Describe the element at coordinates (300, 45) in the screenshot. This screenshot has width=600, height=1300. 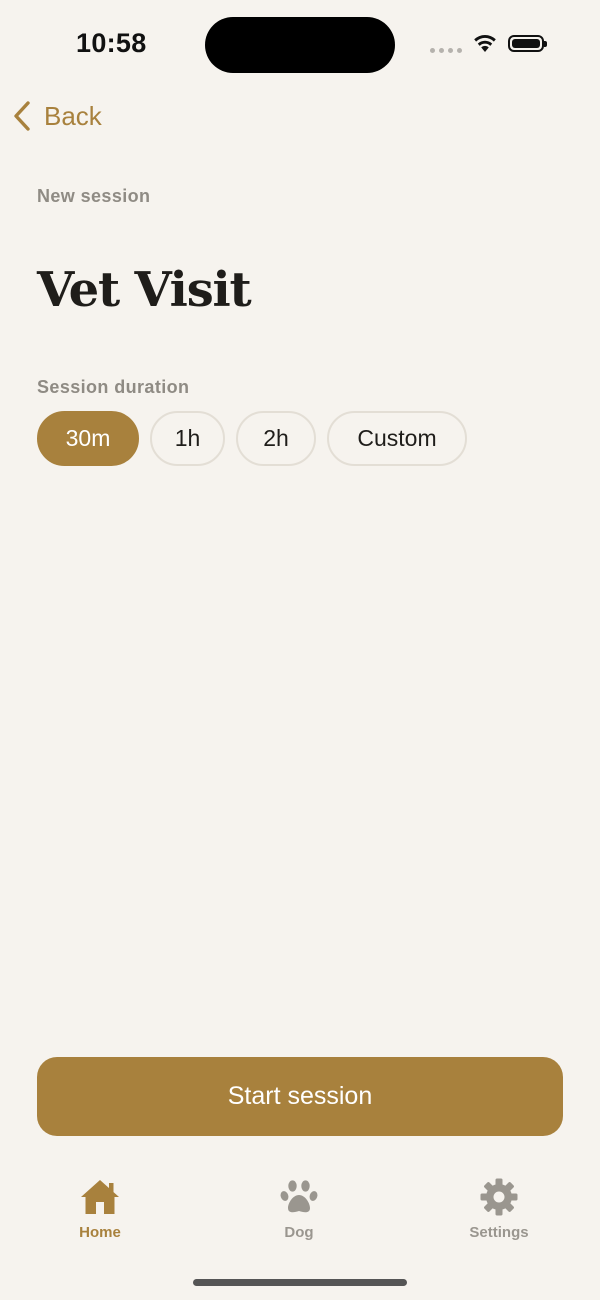
I see `dynamic-island` at that location.